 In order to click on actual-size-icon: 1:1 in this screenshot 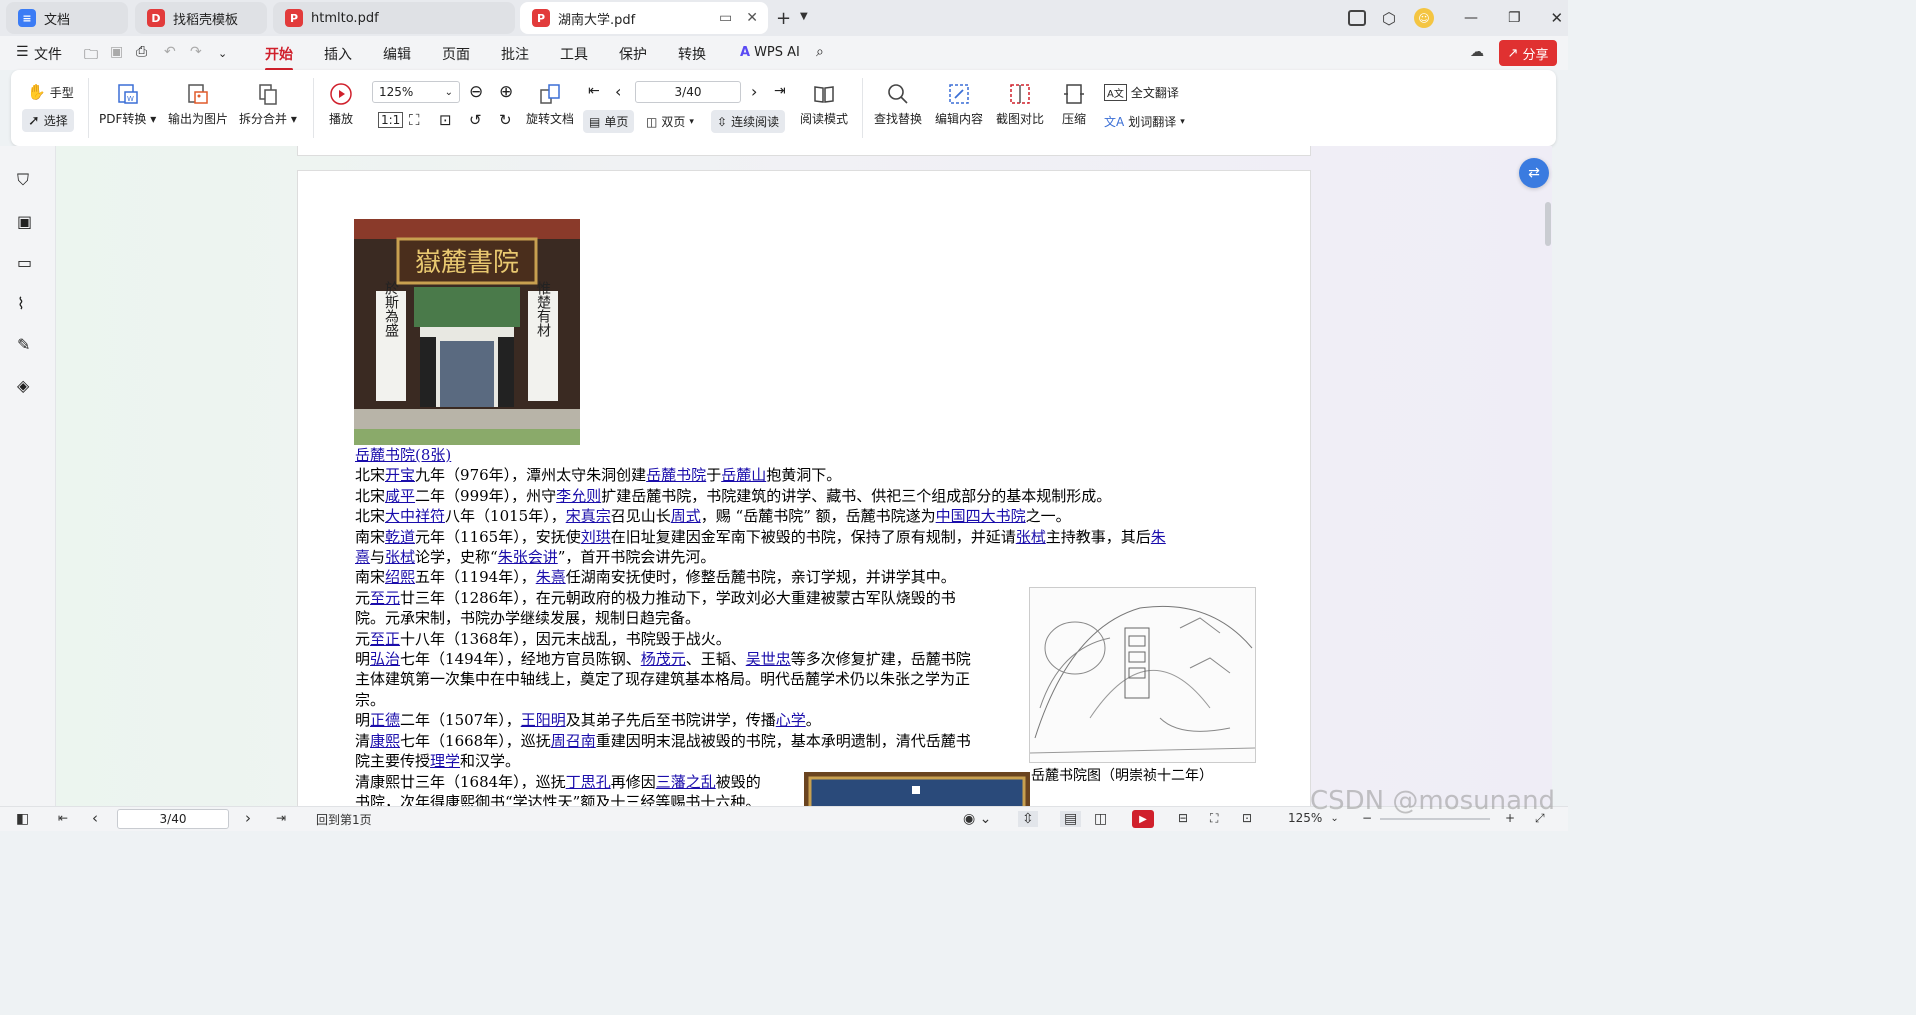, I will do `click(391, 120)`.